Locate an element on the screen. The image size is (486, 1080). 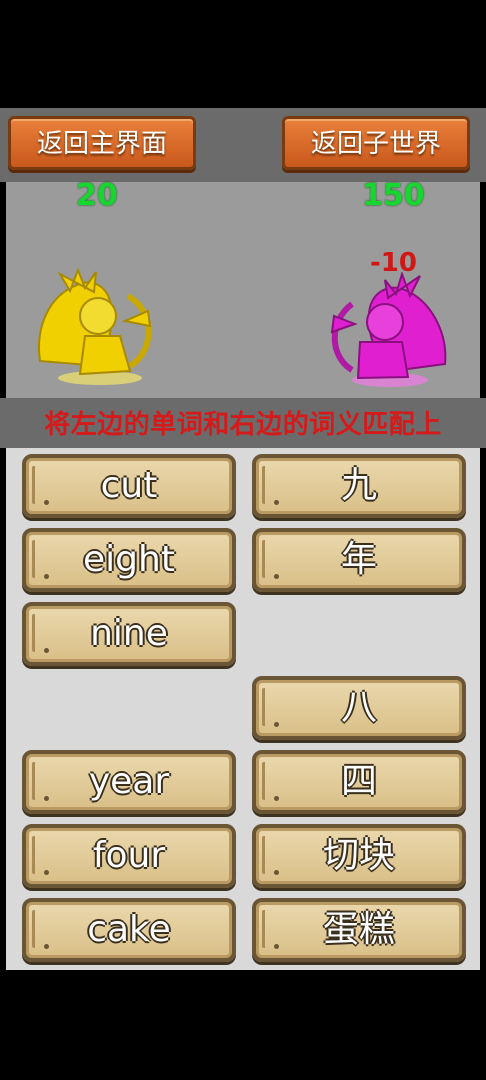
enemy-hero-icon is located at coordinates (388, 329).